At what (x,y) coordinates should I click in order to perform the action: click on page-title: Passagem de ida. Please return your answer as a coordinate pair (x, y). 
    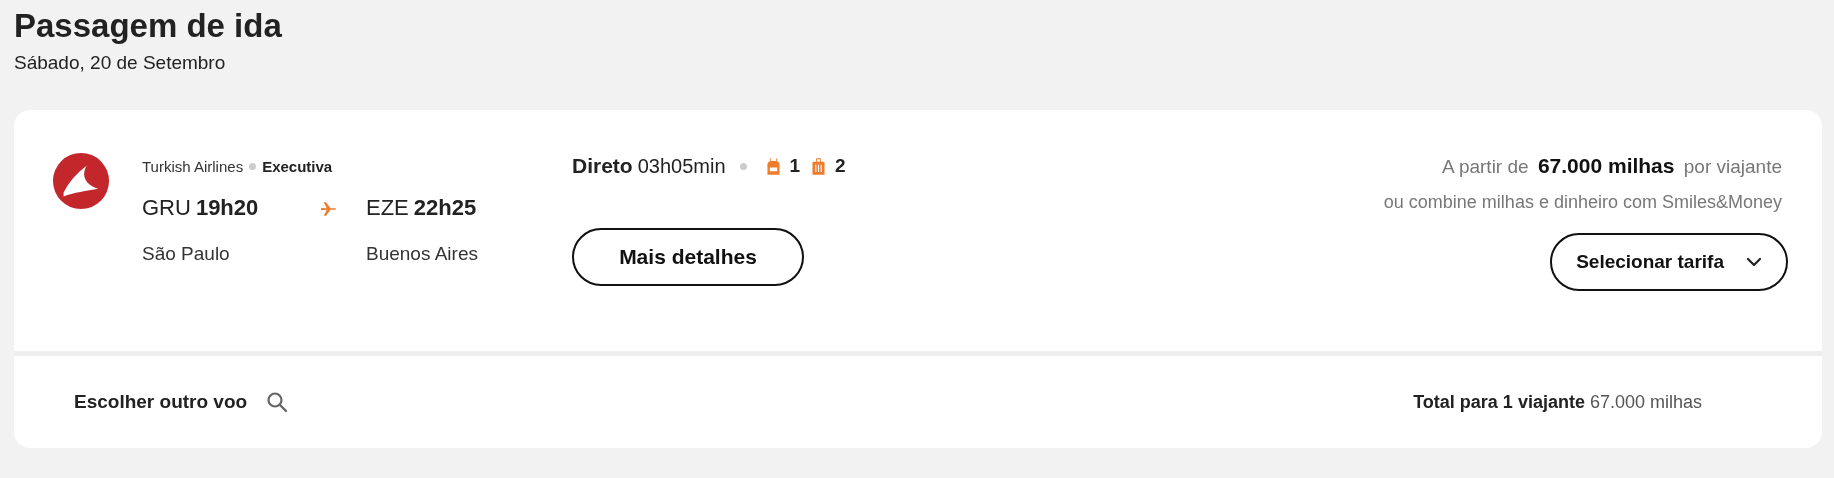
    Looking at the image, I should click on (148, 26).